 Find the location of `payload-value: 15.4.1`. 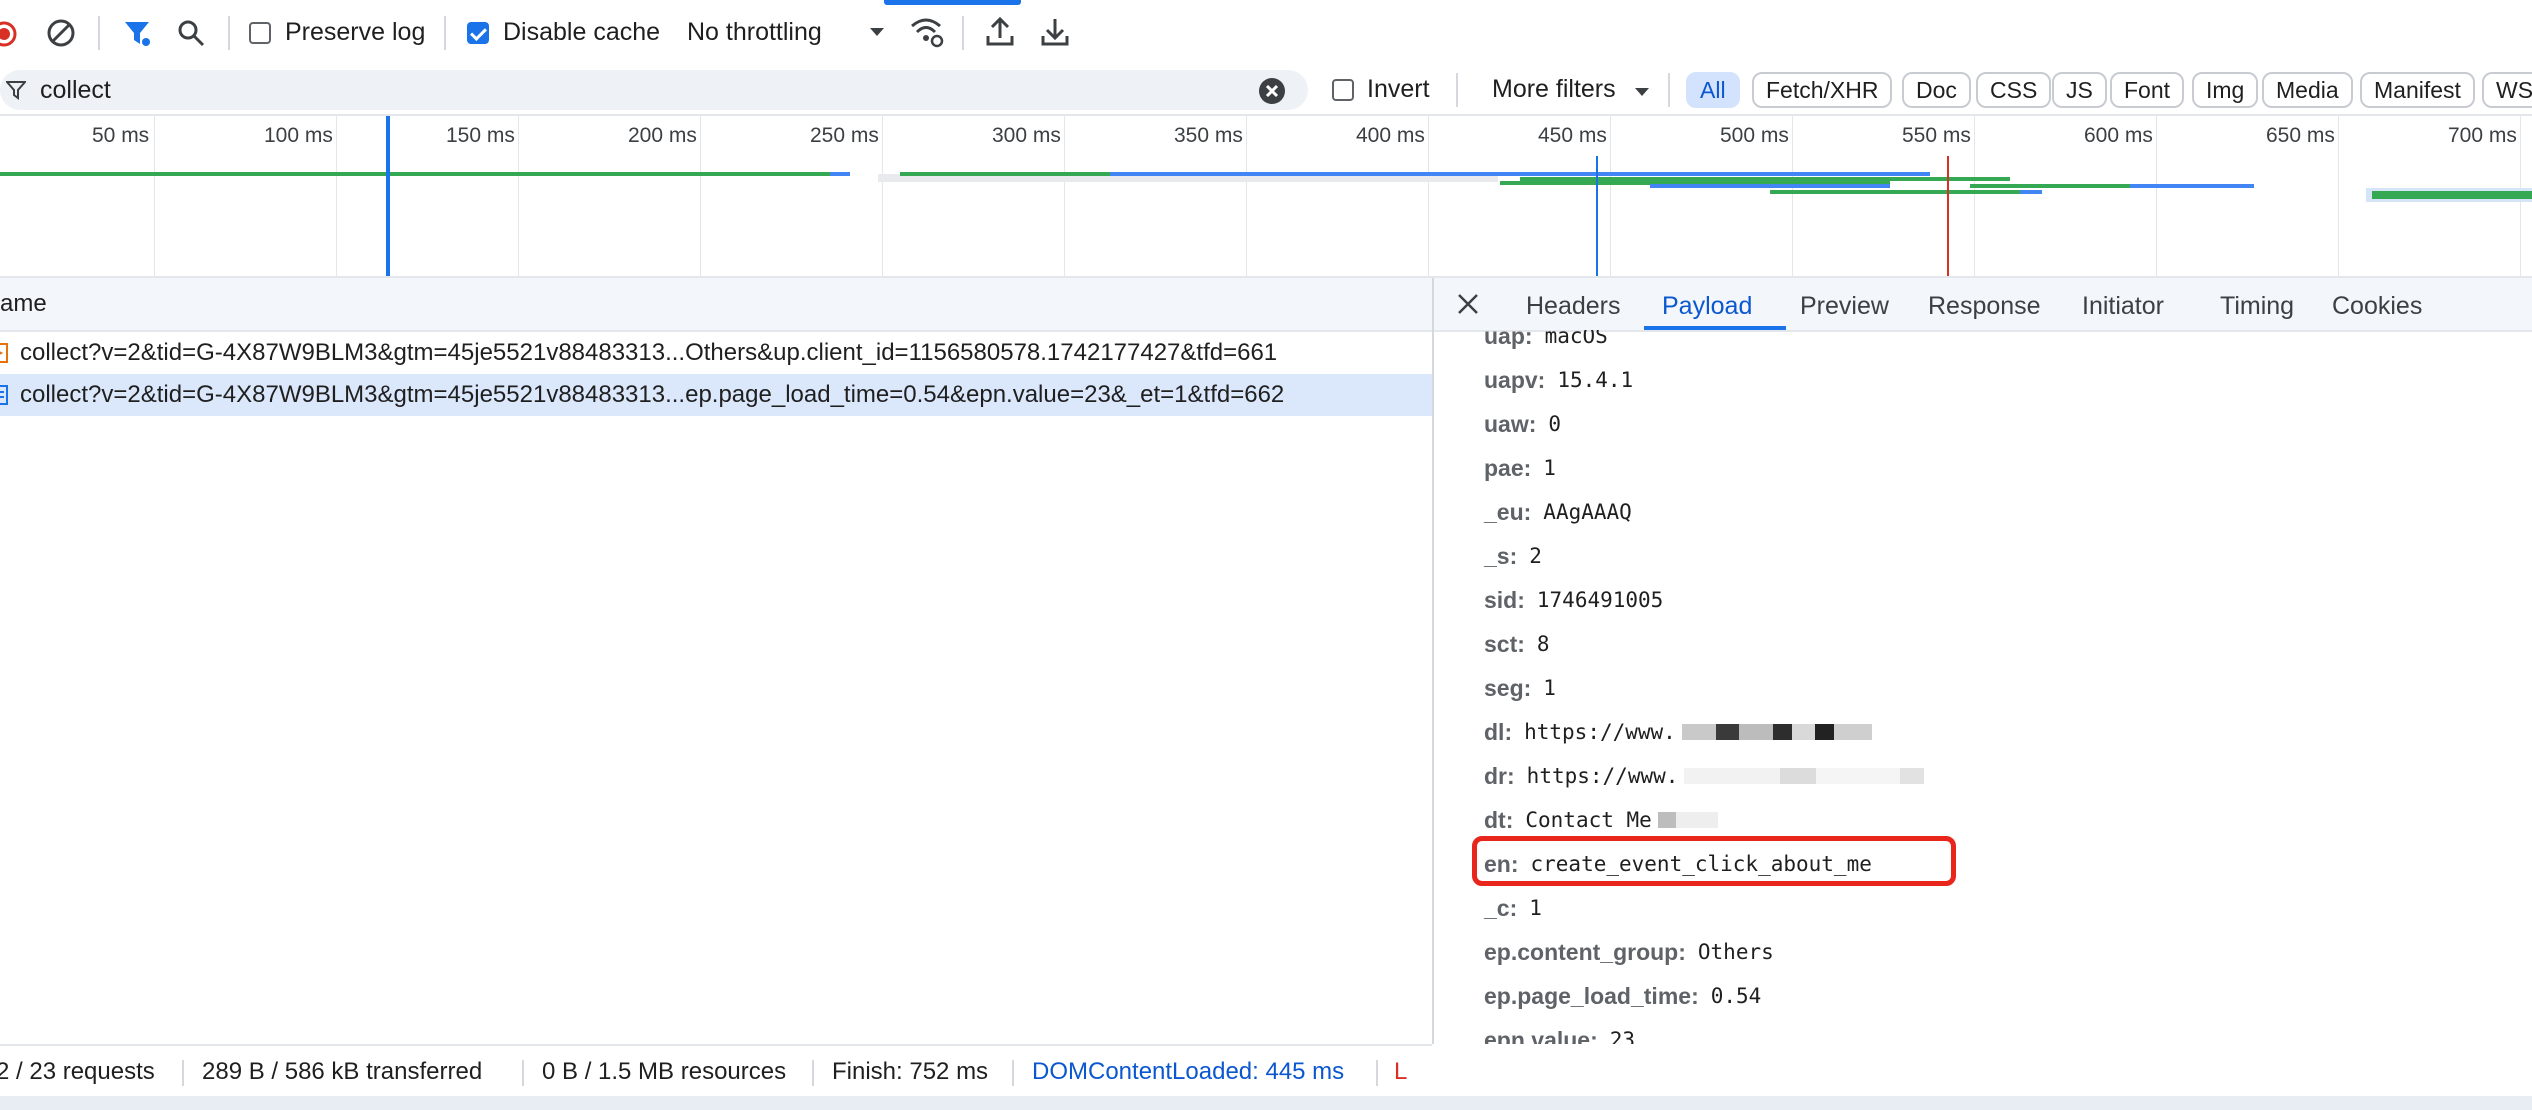

payload-value: 15.4.1 is located at coordinates (1595, 380).